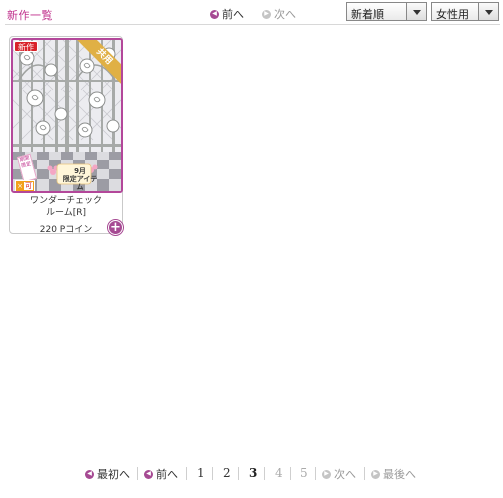 The width and height of the screenshot is (503, 498). Describe the element at coordinates (345, 474) in the screenshot. I see `next-page-label: 次へ` at that location.